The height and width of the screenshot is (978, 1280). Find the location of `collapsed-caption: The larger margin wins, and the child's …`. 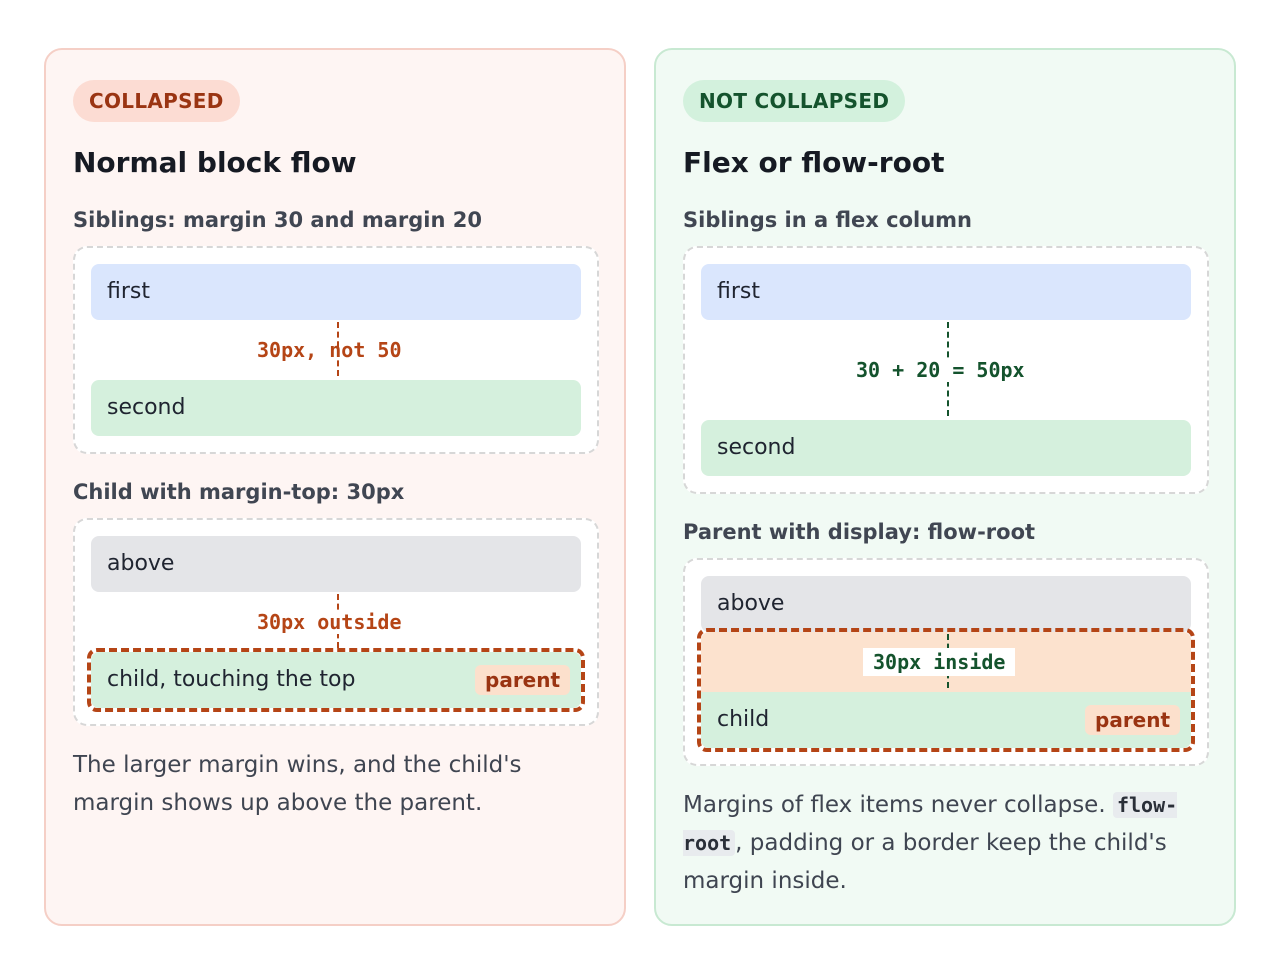

collapsed-caption: The larger margin wins, and the child's … is located at coordinates (297, 784).